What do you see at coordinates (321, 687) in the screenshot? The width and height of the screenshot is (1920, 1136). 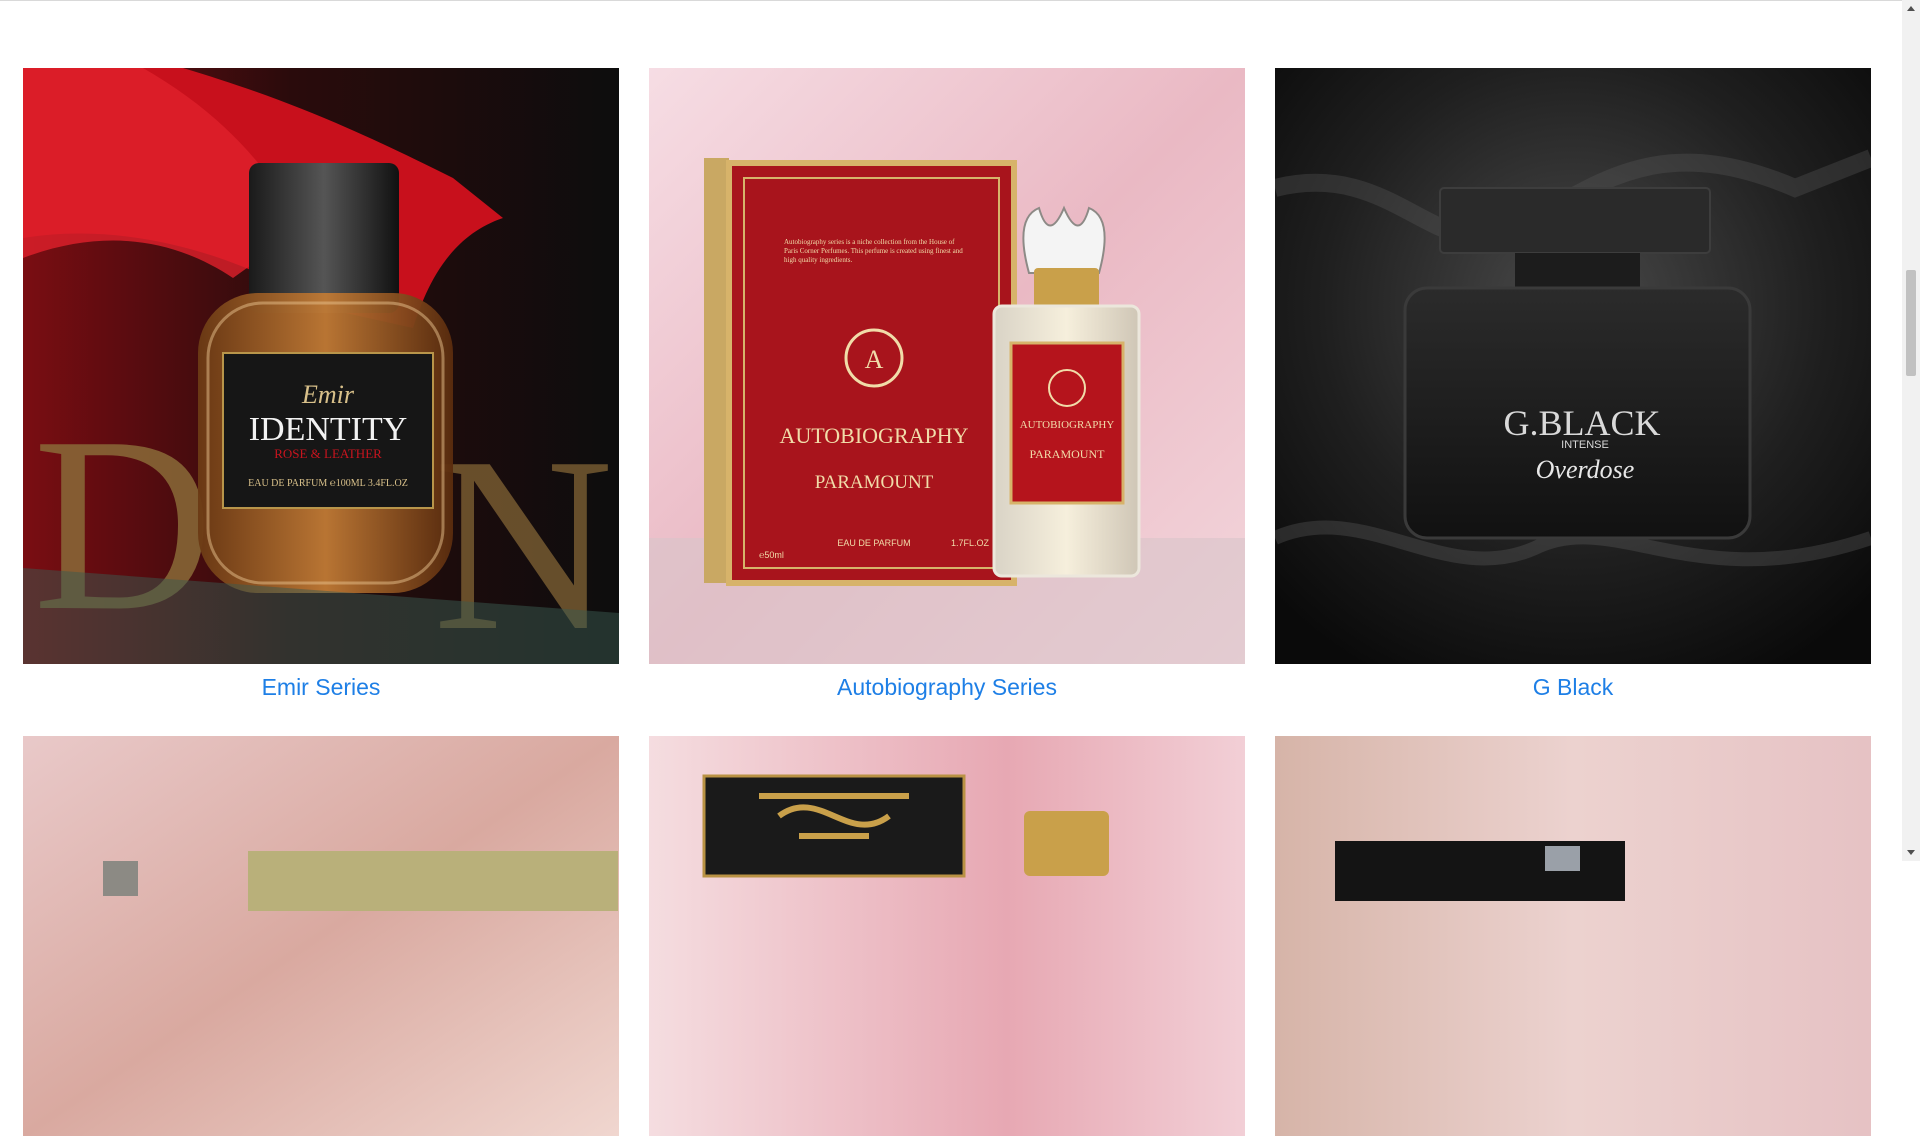 I see `product-link-emir: Emir Series` at bounding box center [321, 687].